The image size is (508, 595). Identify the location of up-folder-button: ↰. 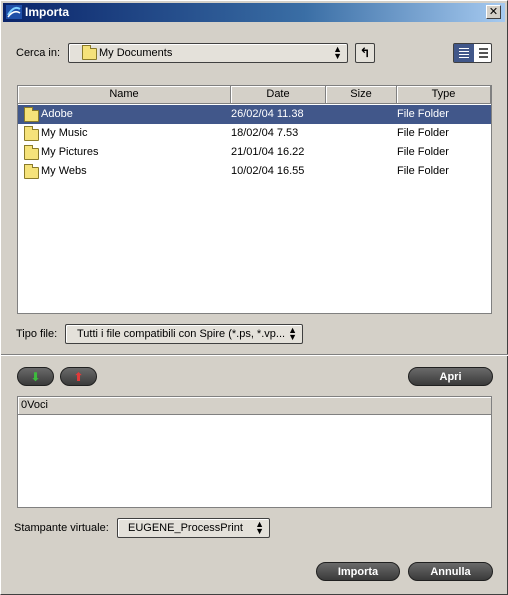
(365, 53).